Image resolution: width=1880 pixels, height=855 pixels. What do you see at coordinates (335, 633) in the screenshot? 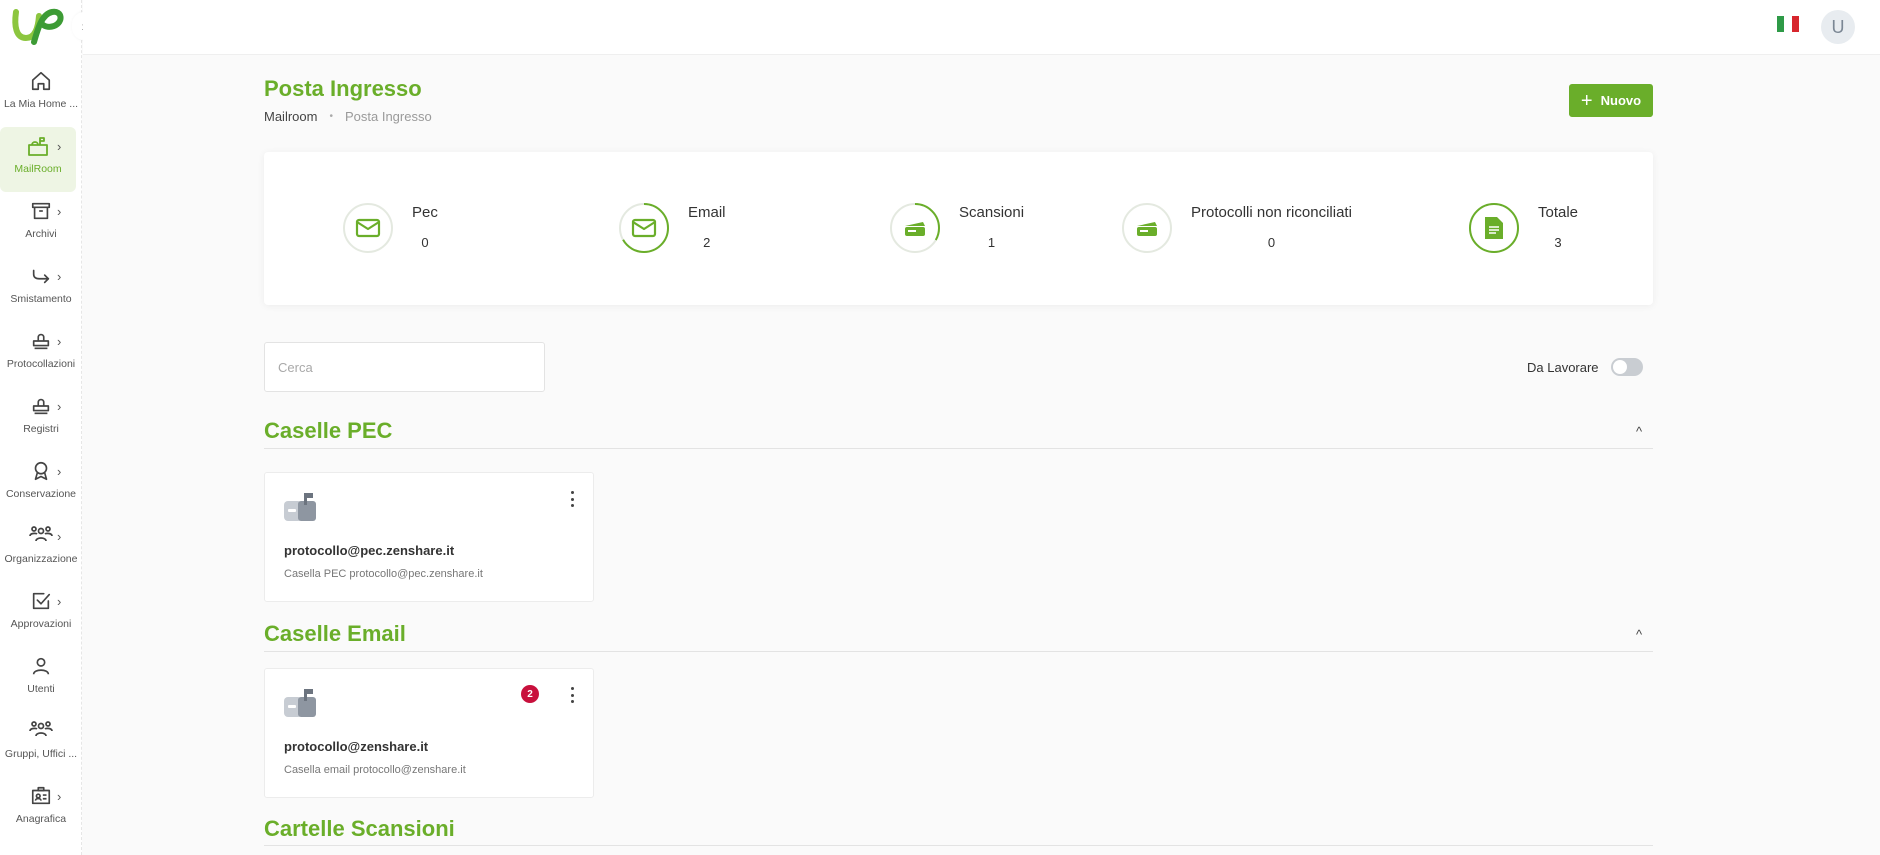
I see `section-title-caselle-email: Caselle Email` at bounding box center [335, 633].